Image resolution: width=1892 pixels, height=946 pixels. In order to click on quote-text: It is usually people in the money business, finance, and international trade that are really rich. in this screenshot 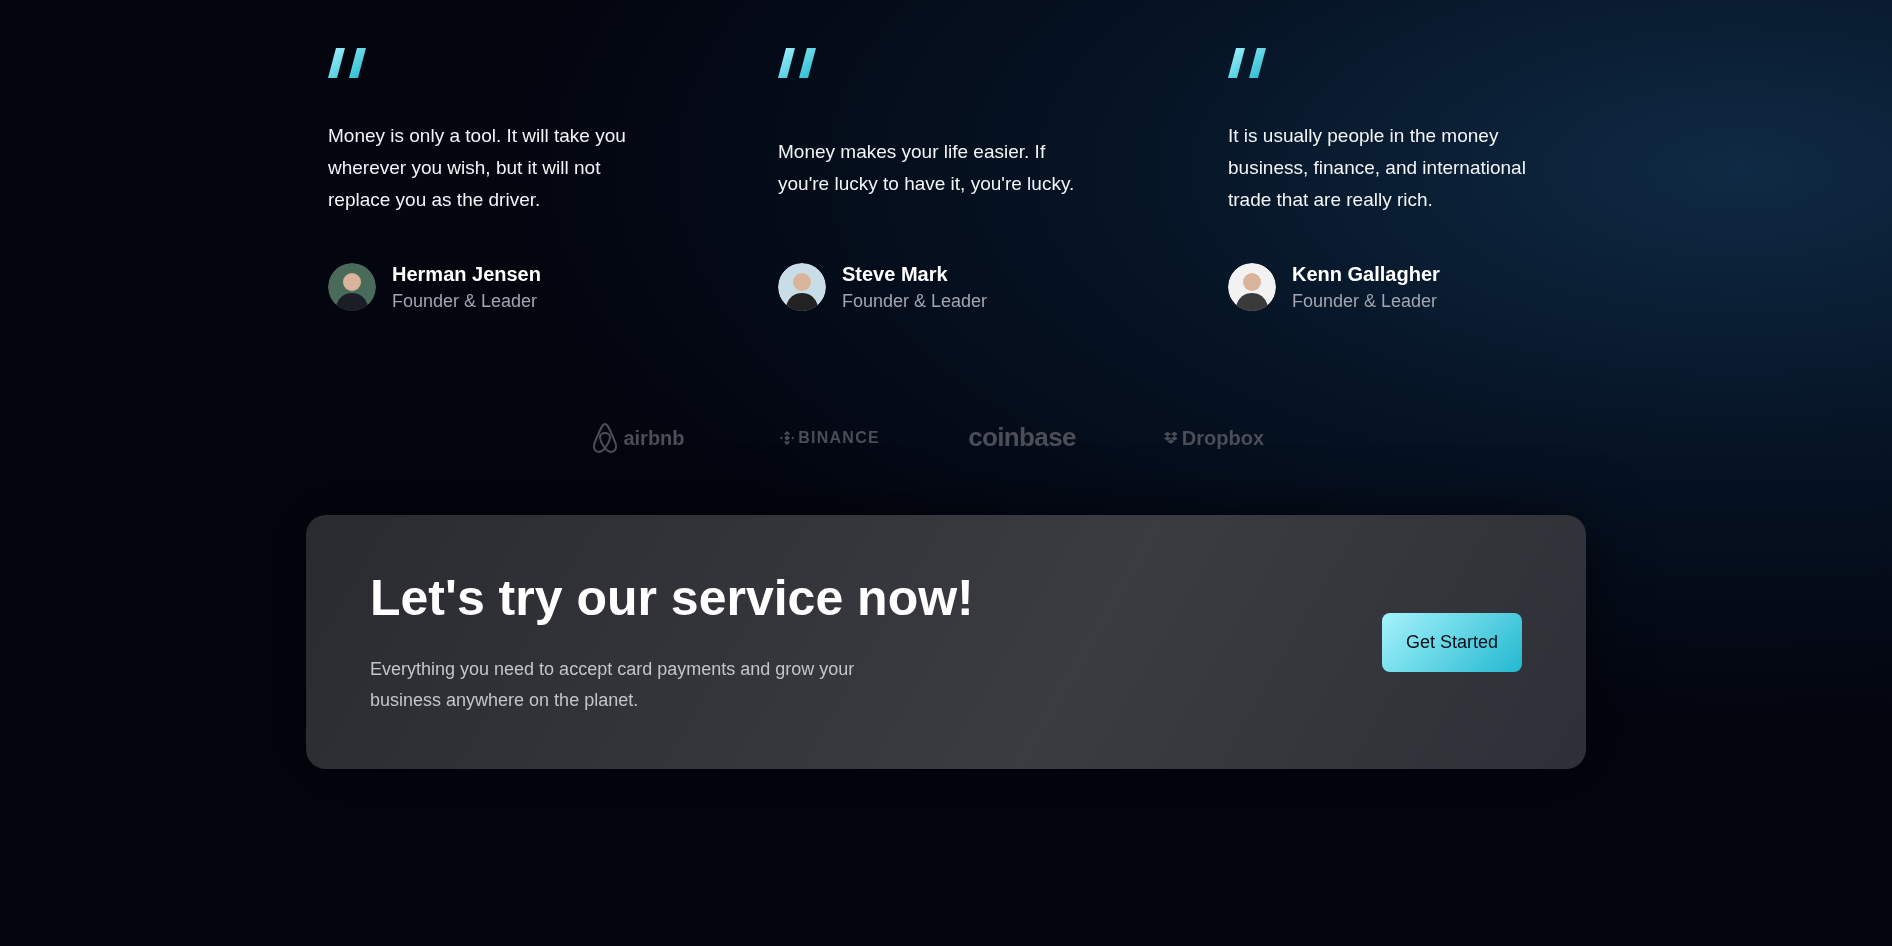, I will do `click(1377, 168)`.